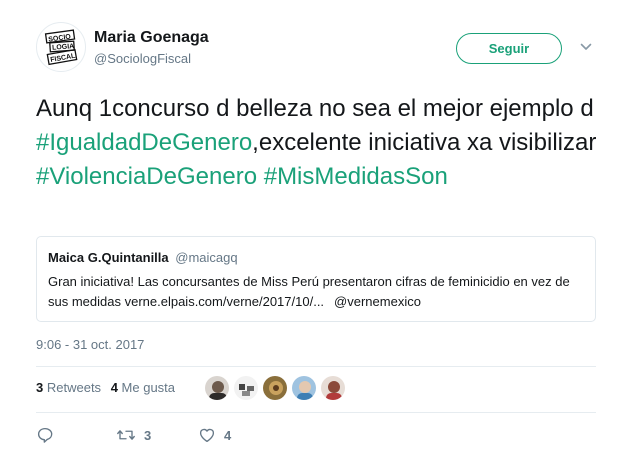  I want to click on retweets-count: 3, so click(40, 387).